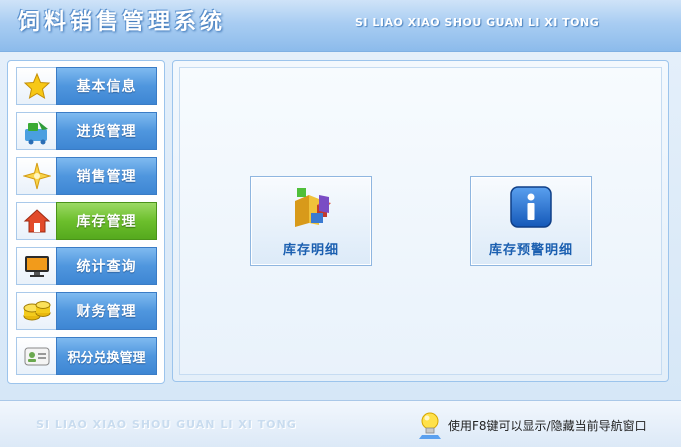 This screenshot has width=681, height=447. Describe the element at coordinates (530, 250) in the screenshot. I see `tile-label: 库存预警明细` at that location.